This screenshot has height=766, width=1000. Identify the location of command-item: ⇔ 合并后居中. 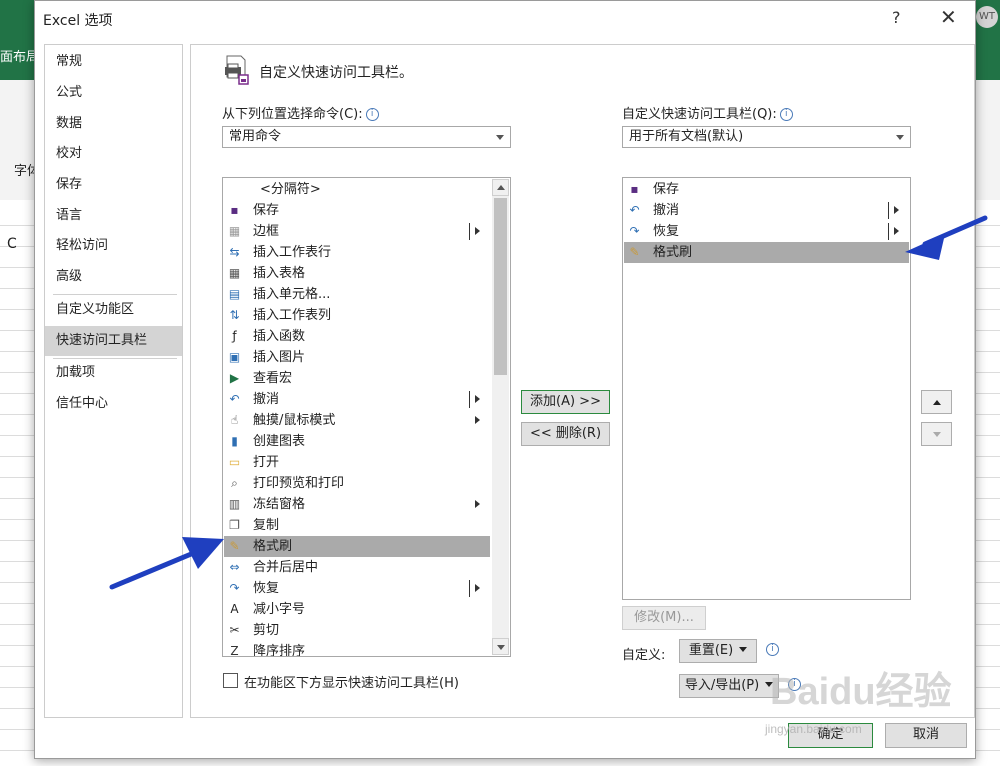
(357, 567).